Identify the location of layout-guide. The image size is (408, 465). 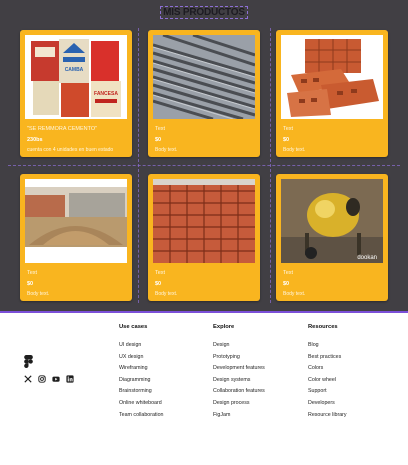
(204, 165).